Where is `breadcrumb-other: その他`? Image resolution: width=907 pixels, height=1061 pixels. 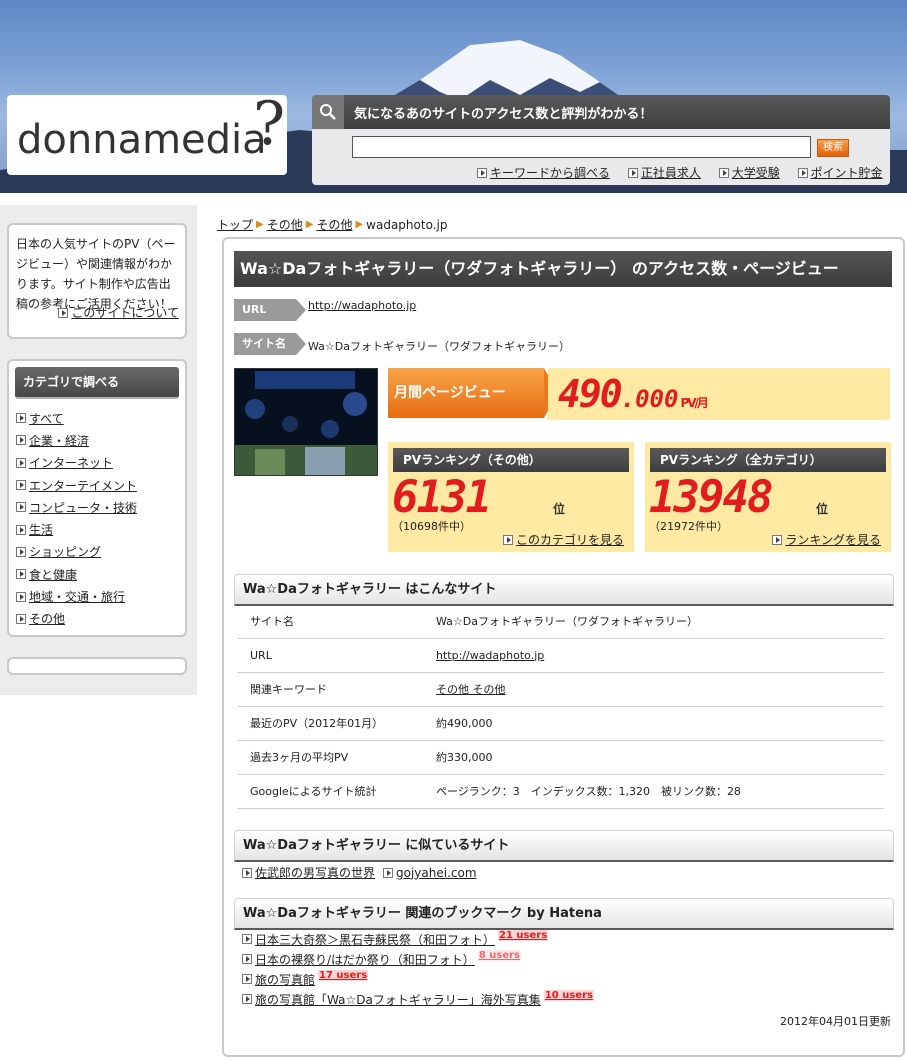
breadcrumb-other: その他 is located at coordinates (285, 224).